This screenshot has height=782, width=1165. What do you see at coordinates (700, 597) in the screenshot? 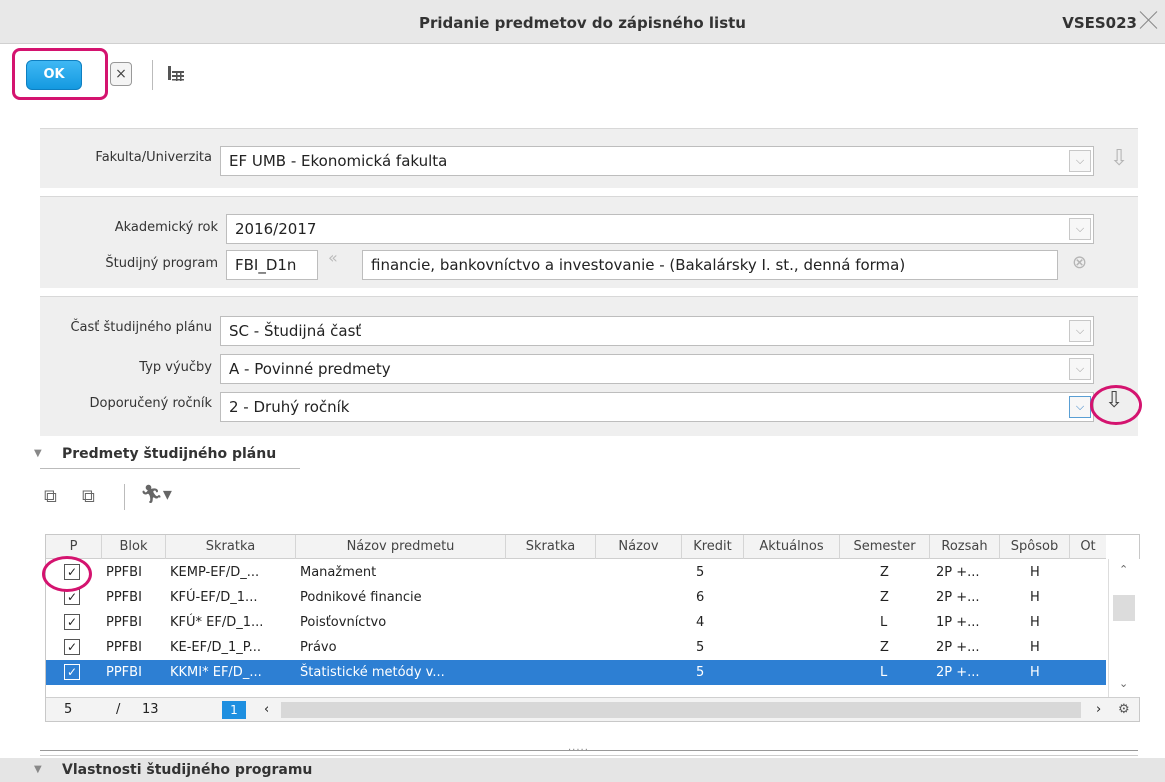
I see `cell-kredit: 6` at bounding box center [700, 597].